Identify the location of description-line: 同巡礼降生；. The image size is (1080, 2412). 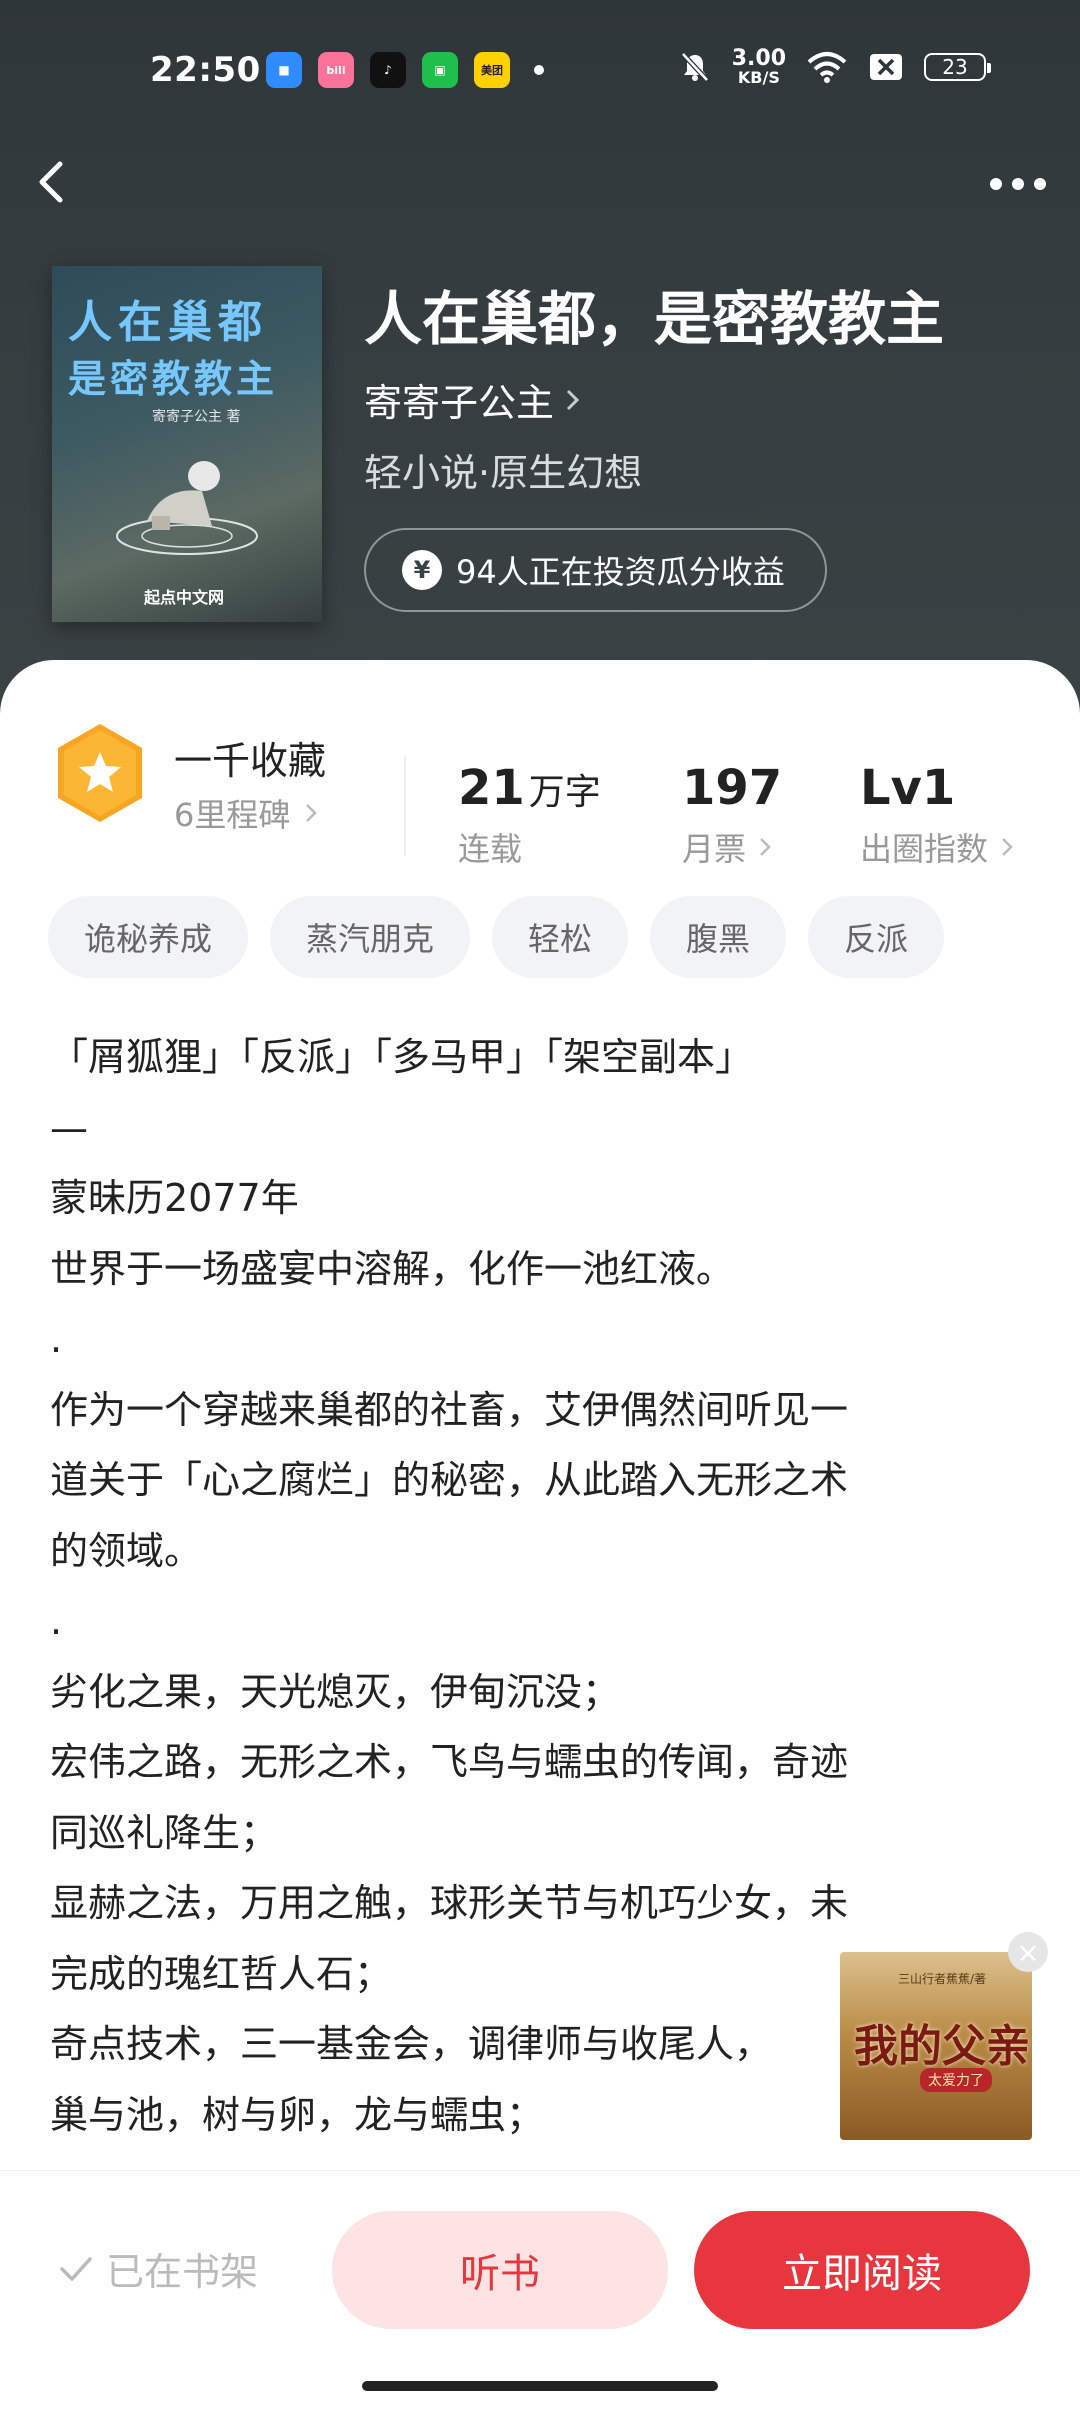
(164, 1832).